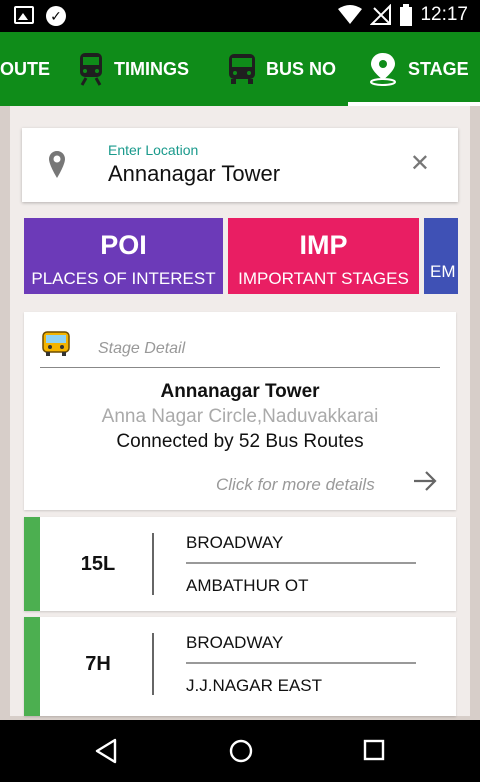 Image resolution: width=480 pixels, height=782 pixels. I want to click on tab-label: TIMINGS, so click(151, 68).